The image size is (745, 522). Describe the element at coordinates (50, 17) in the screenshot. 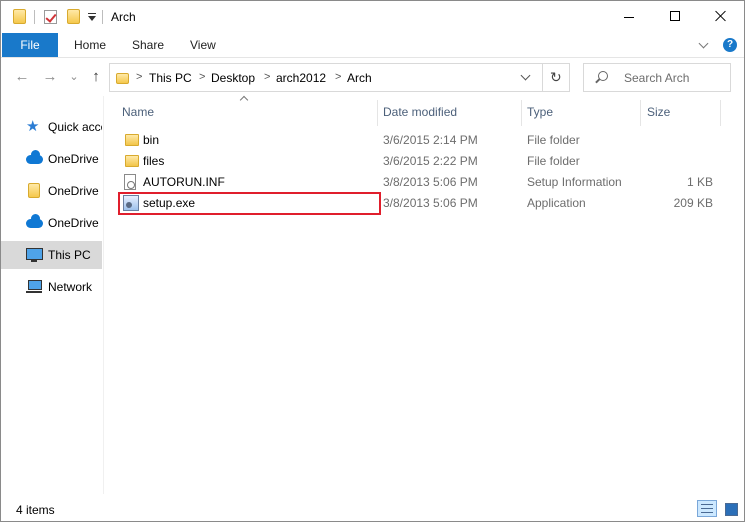

I see `properties-icon` at that location.